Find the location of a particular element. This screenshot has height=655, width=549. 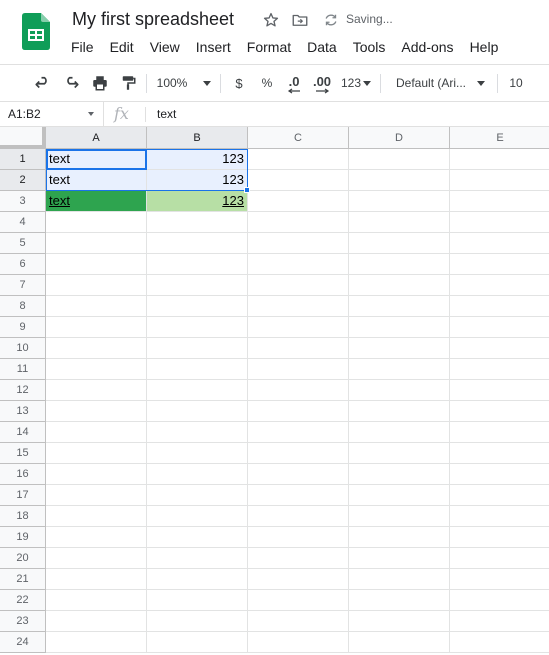

zoom-select: 100% is located at coordinates (184, 83).